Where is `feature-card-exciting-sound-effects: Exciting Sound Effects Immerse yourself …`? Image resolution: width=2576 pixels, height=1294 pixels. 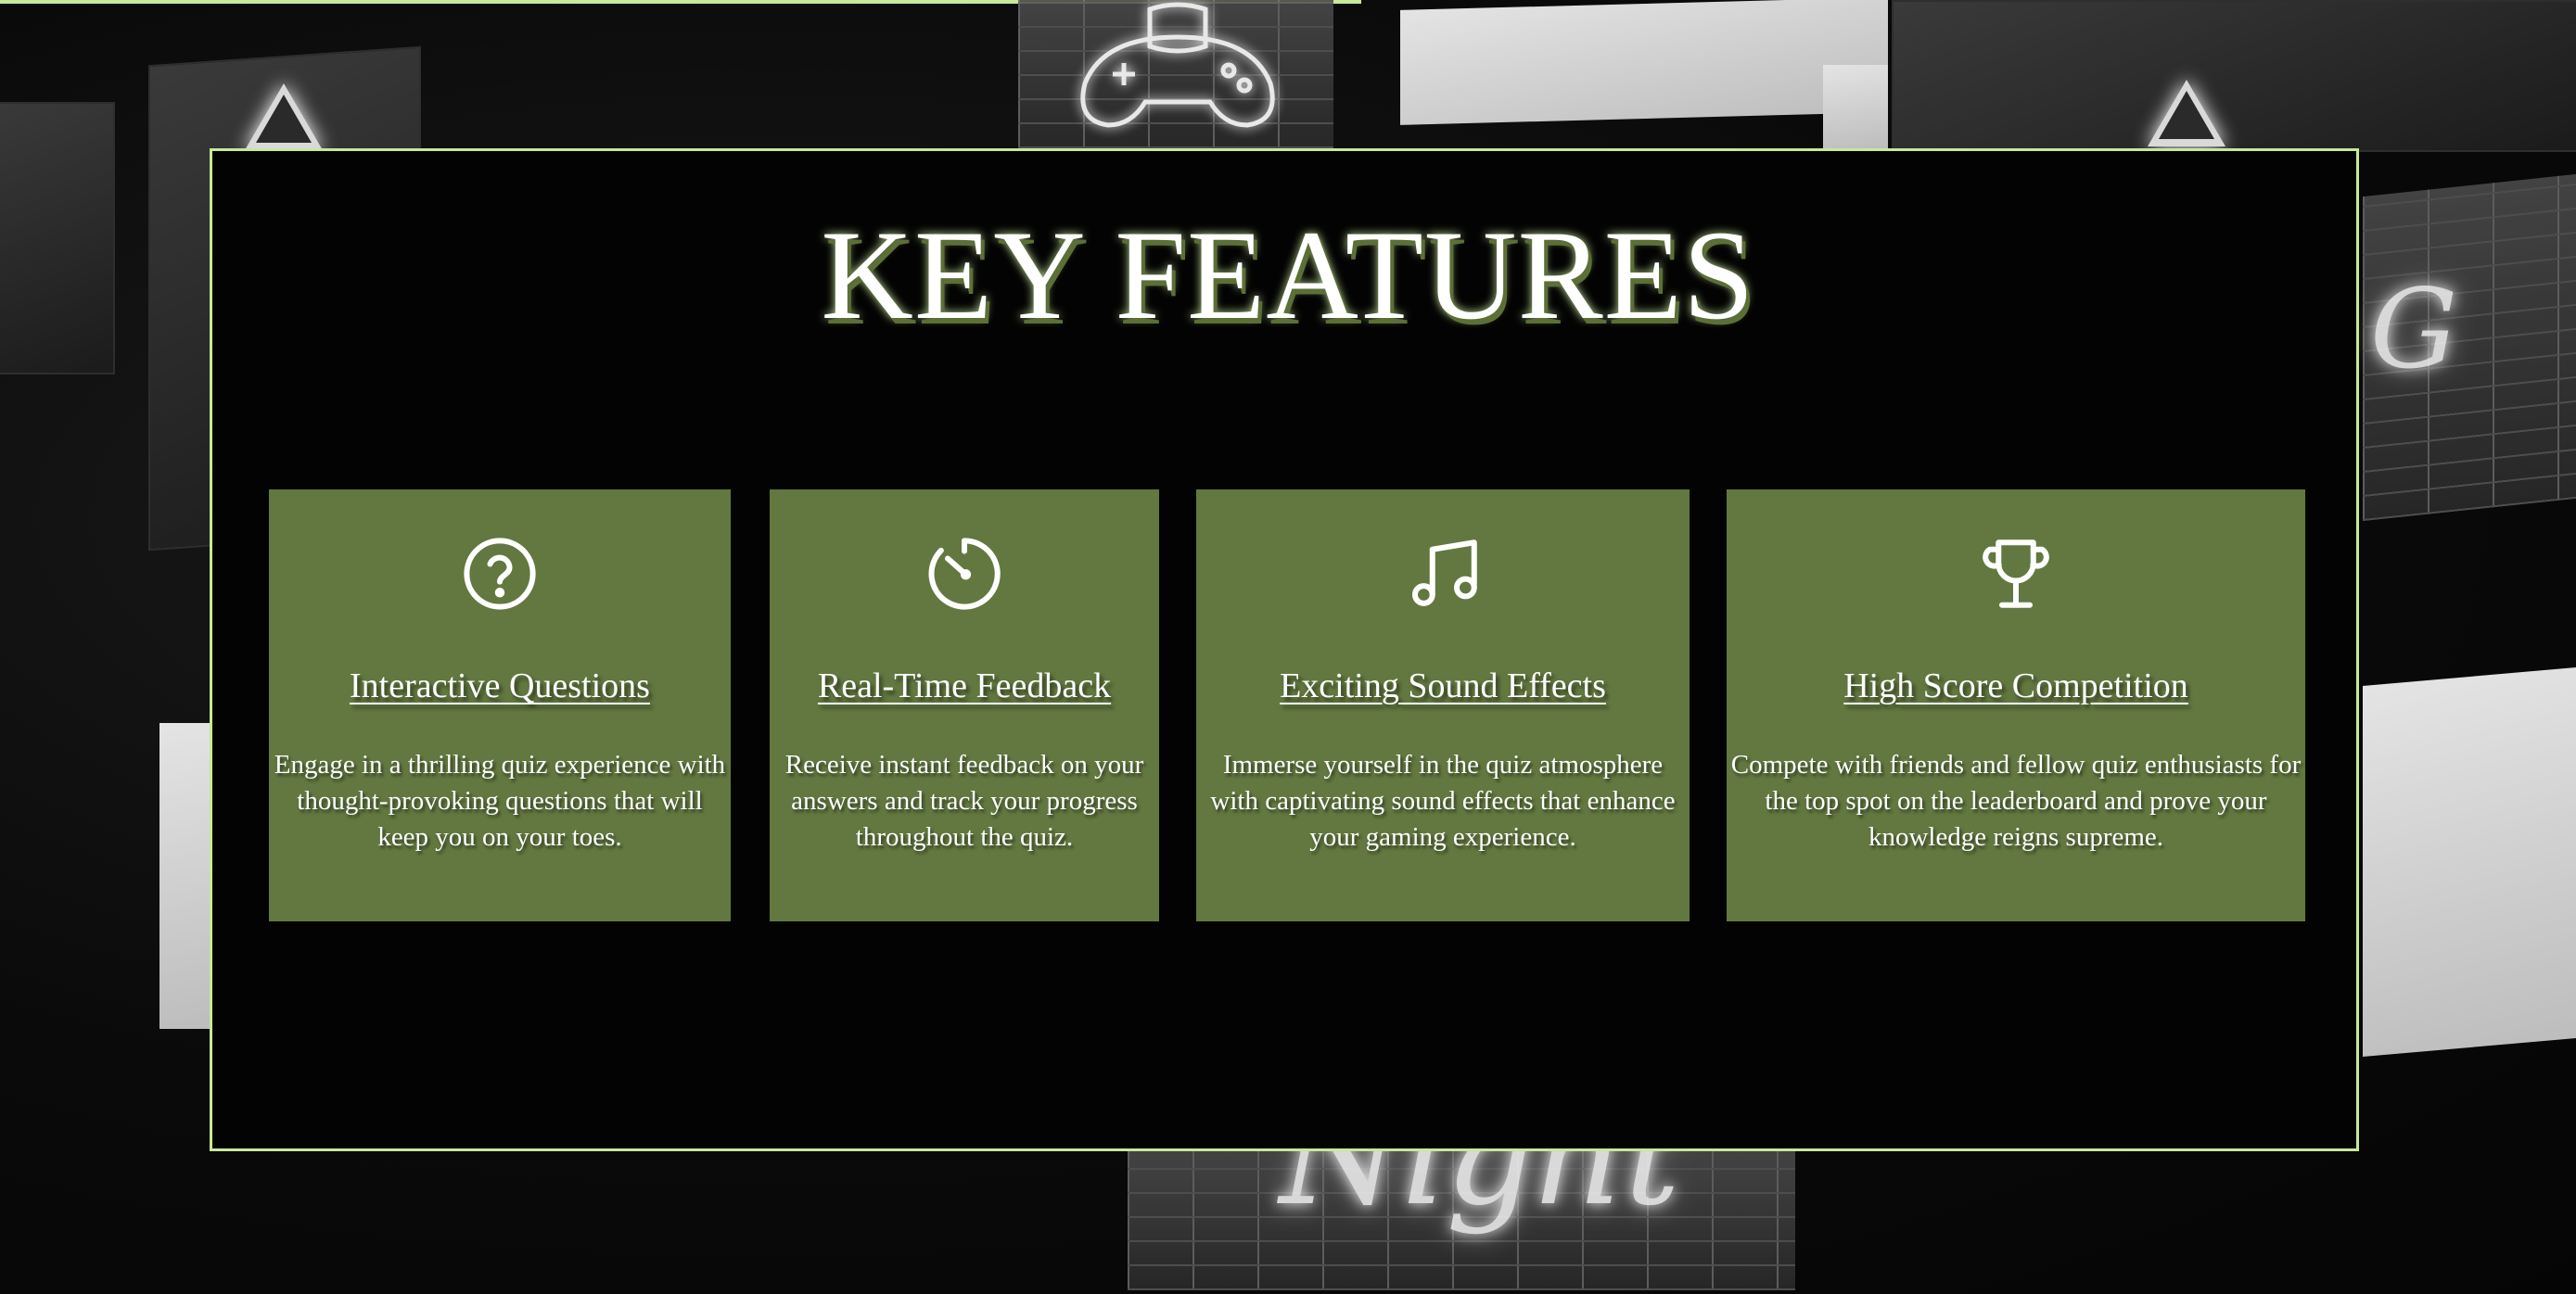 feature-card-exciting-sound-effects: Exciting Sound Effects Immerse yourself … is located at coordinates (1443, 705).